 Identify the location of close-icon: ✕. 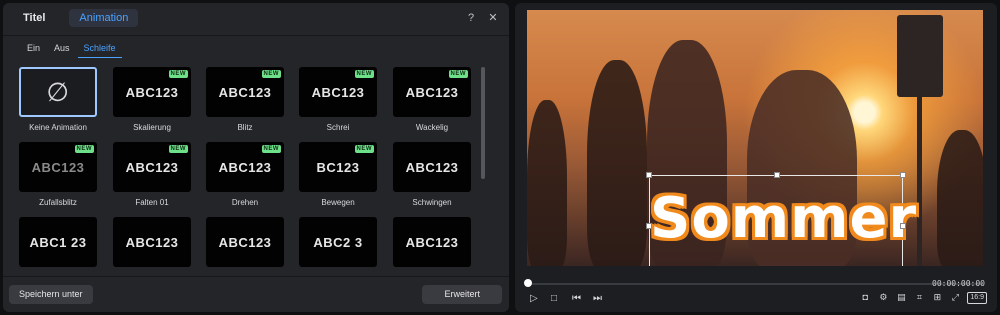
(493, 18).